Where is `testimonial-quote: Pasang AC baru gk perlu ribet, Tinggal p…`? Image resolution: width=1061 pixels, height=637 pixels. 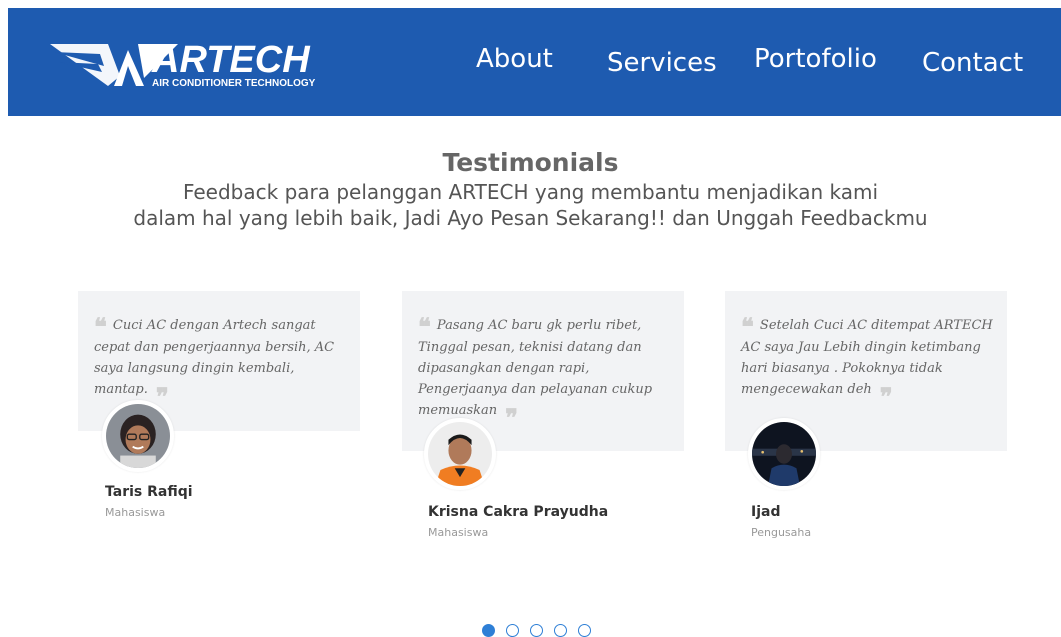 testimonial-quote: Pasang AC baru gk perlu ribet, Tinggal p… is located at coordinates (535, 368).